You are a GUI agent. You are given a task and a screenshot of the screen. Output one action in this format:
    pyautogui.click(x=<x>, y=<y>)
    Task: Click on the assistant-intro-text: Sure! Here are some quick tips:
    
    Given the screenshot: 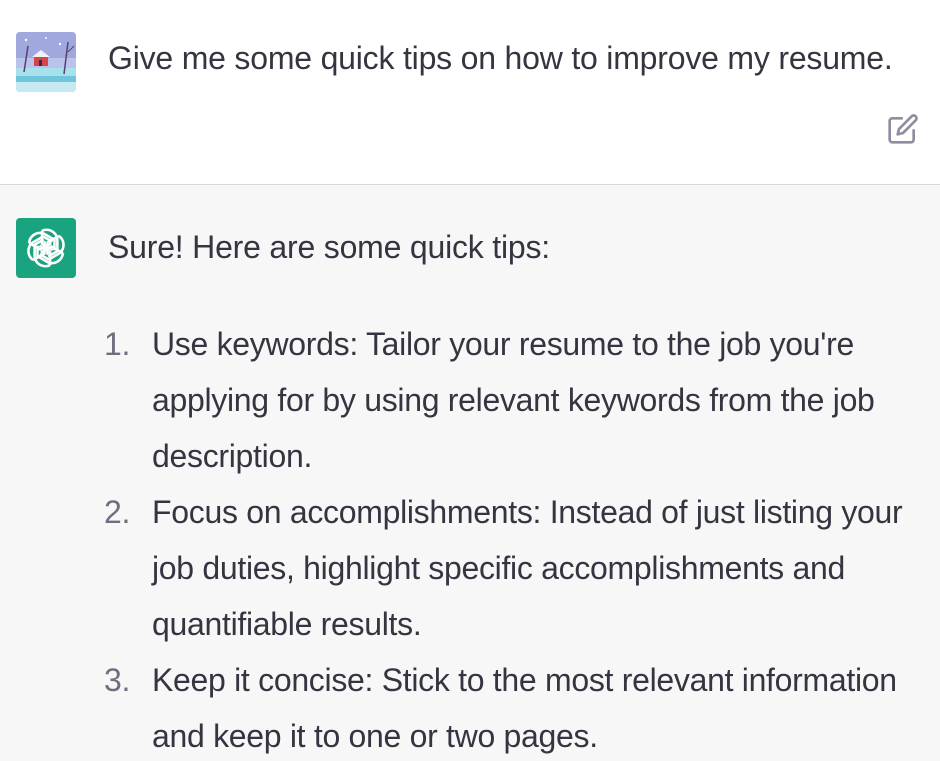 What is the action you would take?
    pyautogui.click(x=329, y=247)
    